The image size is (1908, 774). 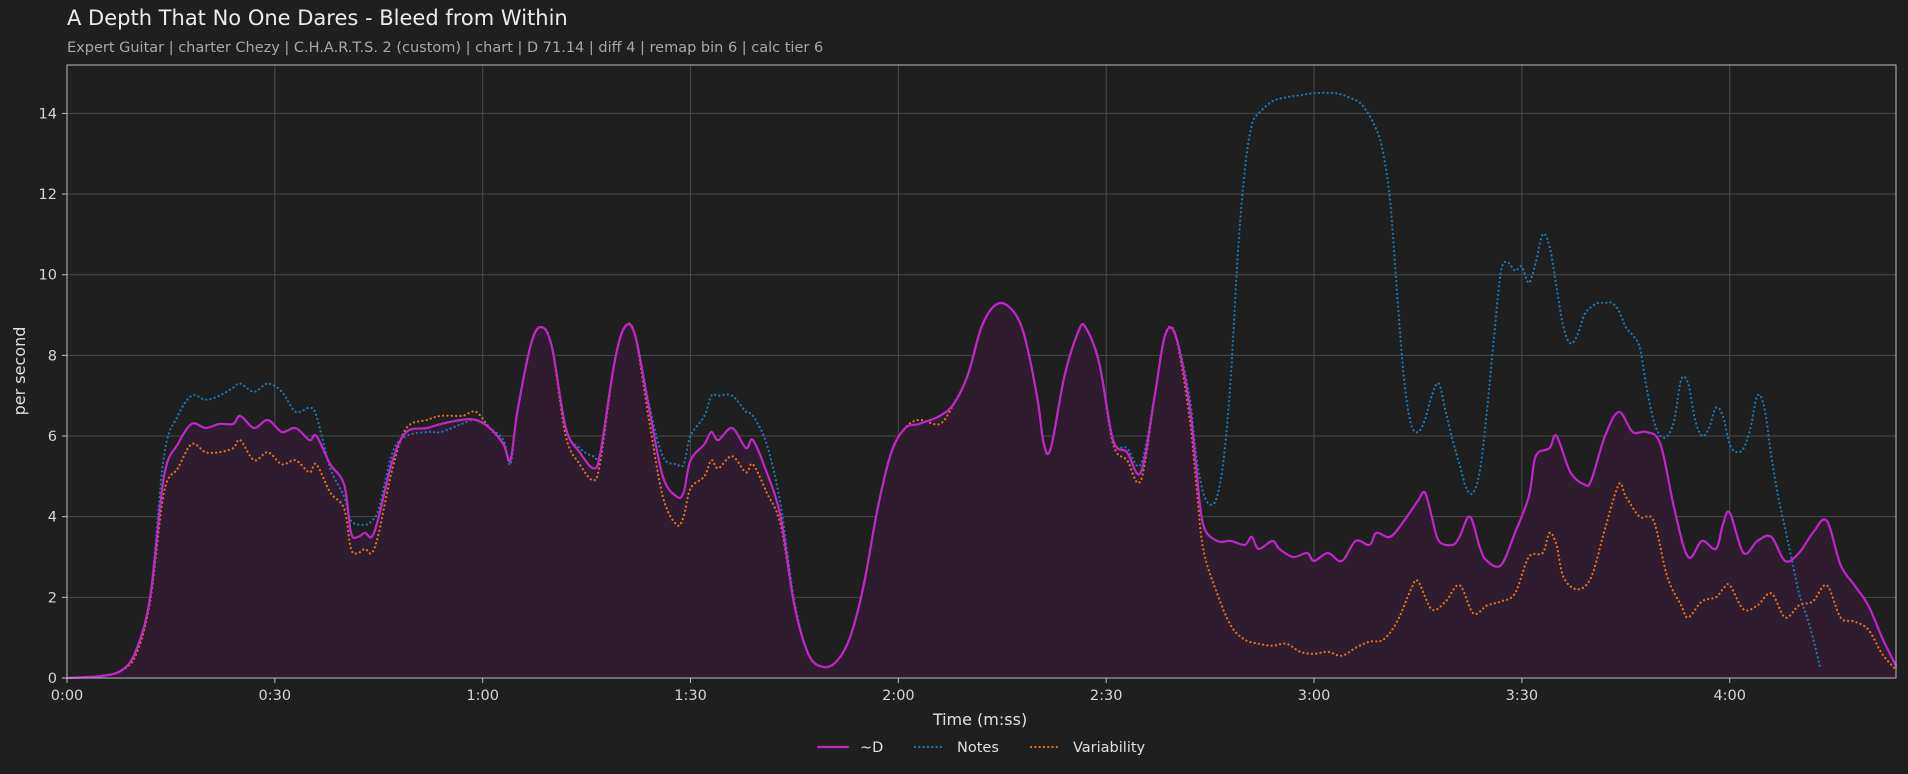 I want to click on legend: ~D Notes Variability, so click(x=981, y=748).